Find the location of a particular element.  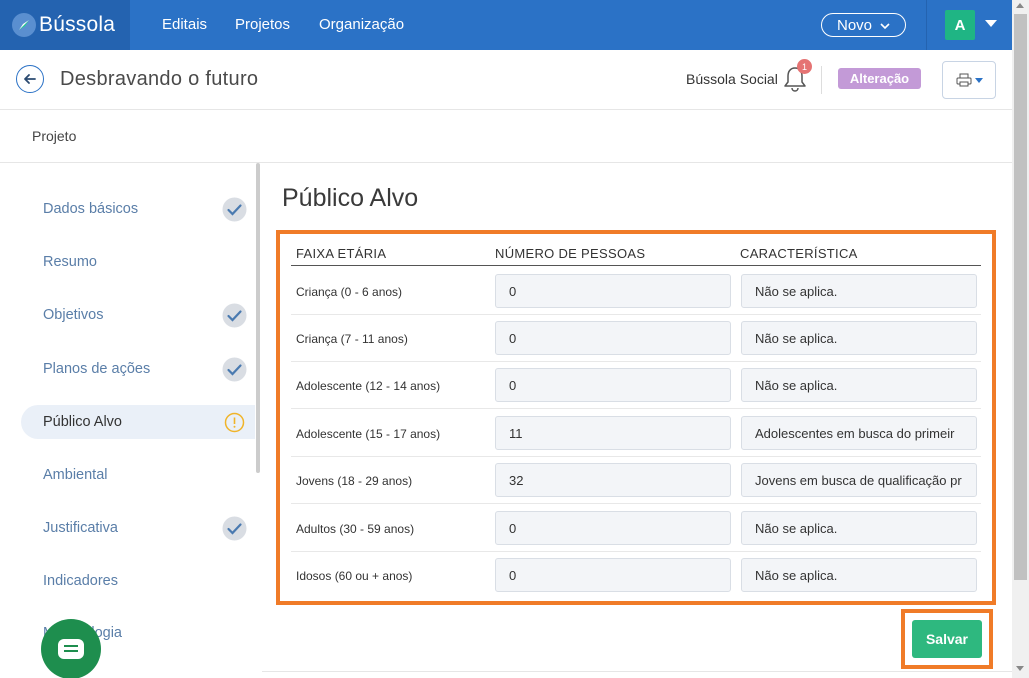

warning-icon is located at coordinates (234, 422).